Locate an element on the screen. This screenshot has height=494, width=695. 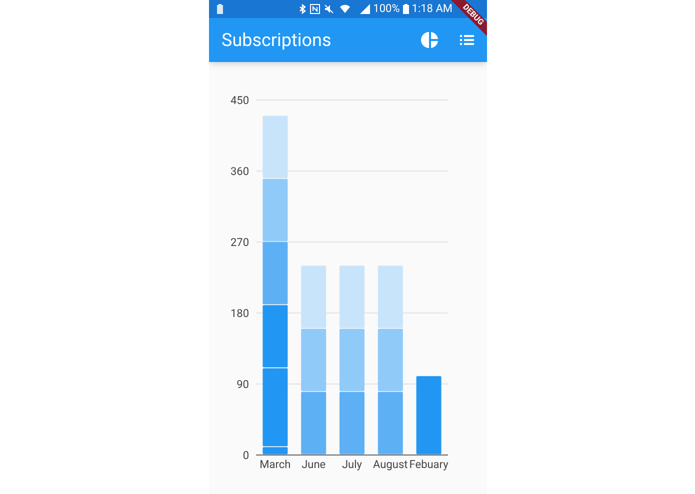
mute-icon is located at coordinates (329, 9).